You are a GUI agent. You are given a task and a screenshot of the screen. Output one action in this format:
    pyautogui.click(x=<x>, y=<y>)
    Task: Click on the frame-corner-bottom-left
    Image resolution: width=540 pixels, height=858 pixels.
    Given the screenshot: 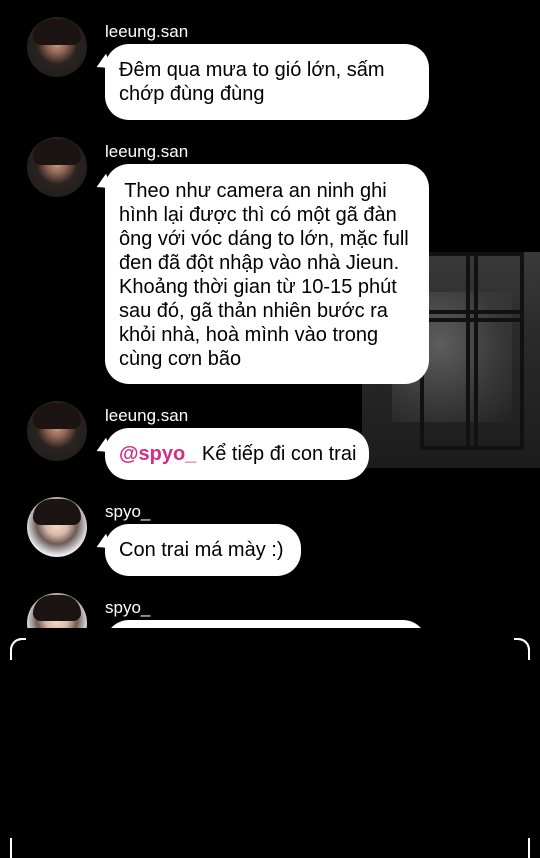 What is the action you would take?
    pyautogui.click(x=18, y=848)
    